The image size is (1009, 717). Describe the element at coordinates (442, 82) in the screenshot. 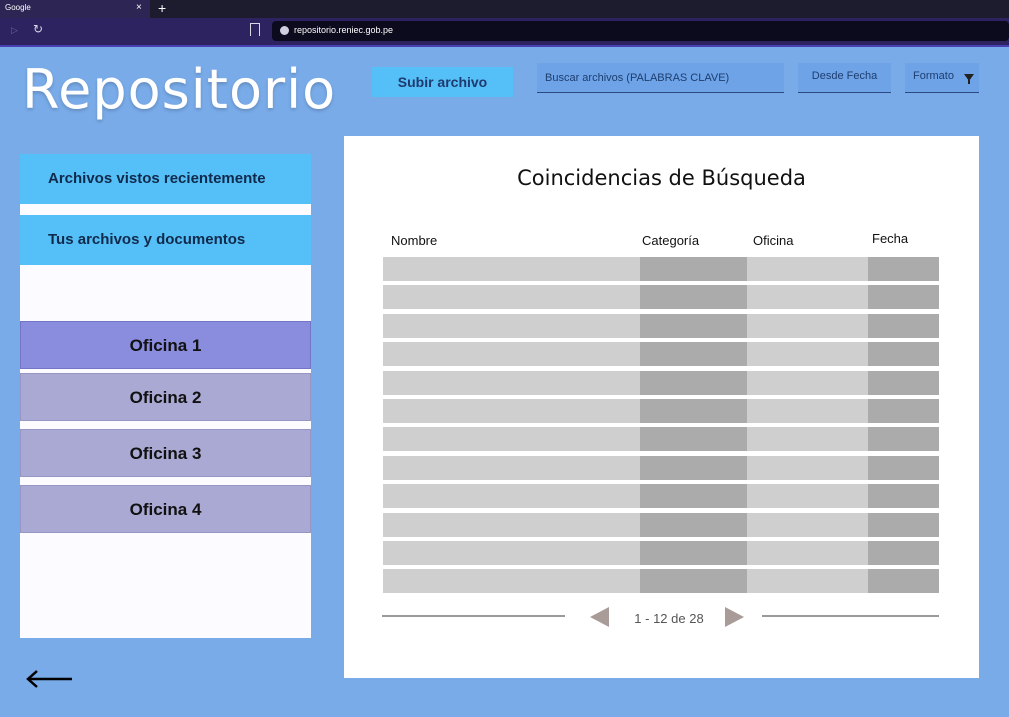

I see `upload-button: Subir archivo` at that location.